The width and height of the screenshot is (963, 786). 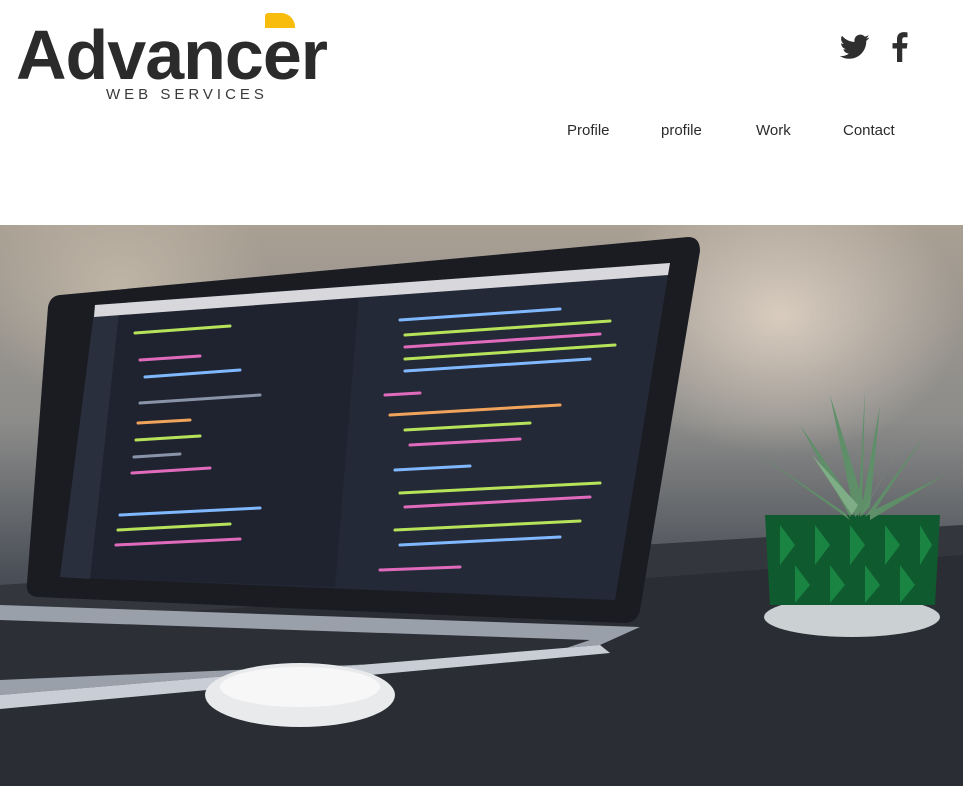 What do you see at coordinates (873, 49) in the screenshot?
I see `social-links` at bounding box center [873, 49].